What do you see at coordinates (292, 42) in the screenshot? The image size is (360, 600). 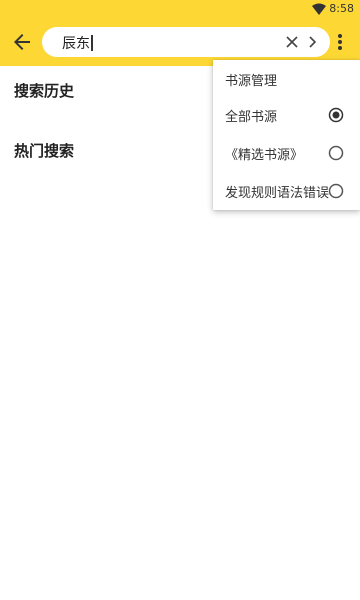 I see `close-icon` at bounding box center [292, 42].